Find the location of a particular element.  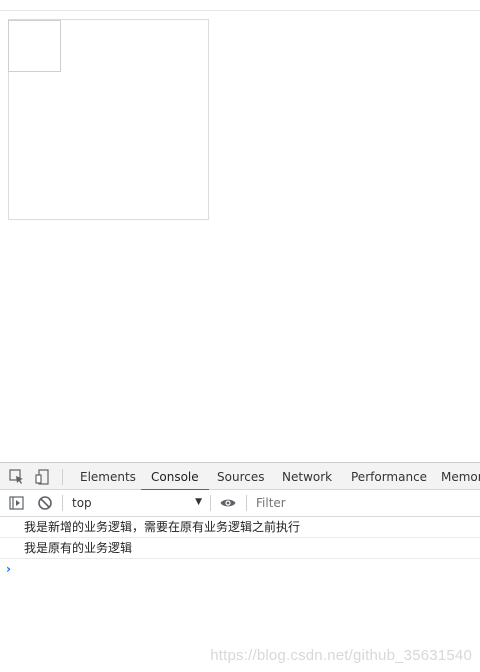

watermark: https://blog.csdn.net/github_35631540 is located at coordinates (341, 655).